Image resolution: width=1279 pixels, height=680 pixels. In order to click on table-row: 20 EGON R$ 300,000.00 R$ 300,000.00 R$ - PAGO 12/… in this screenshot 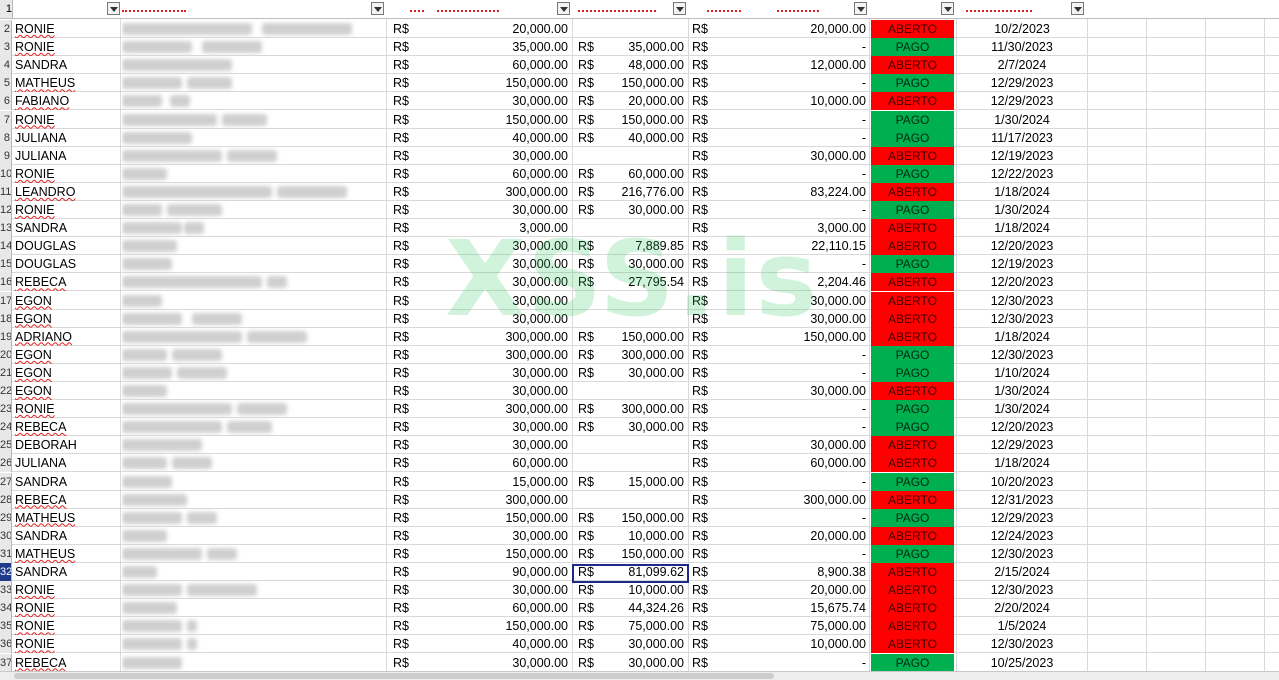, I will do `click(639, 354)`.